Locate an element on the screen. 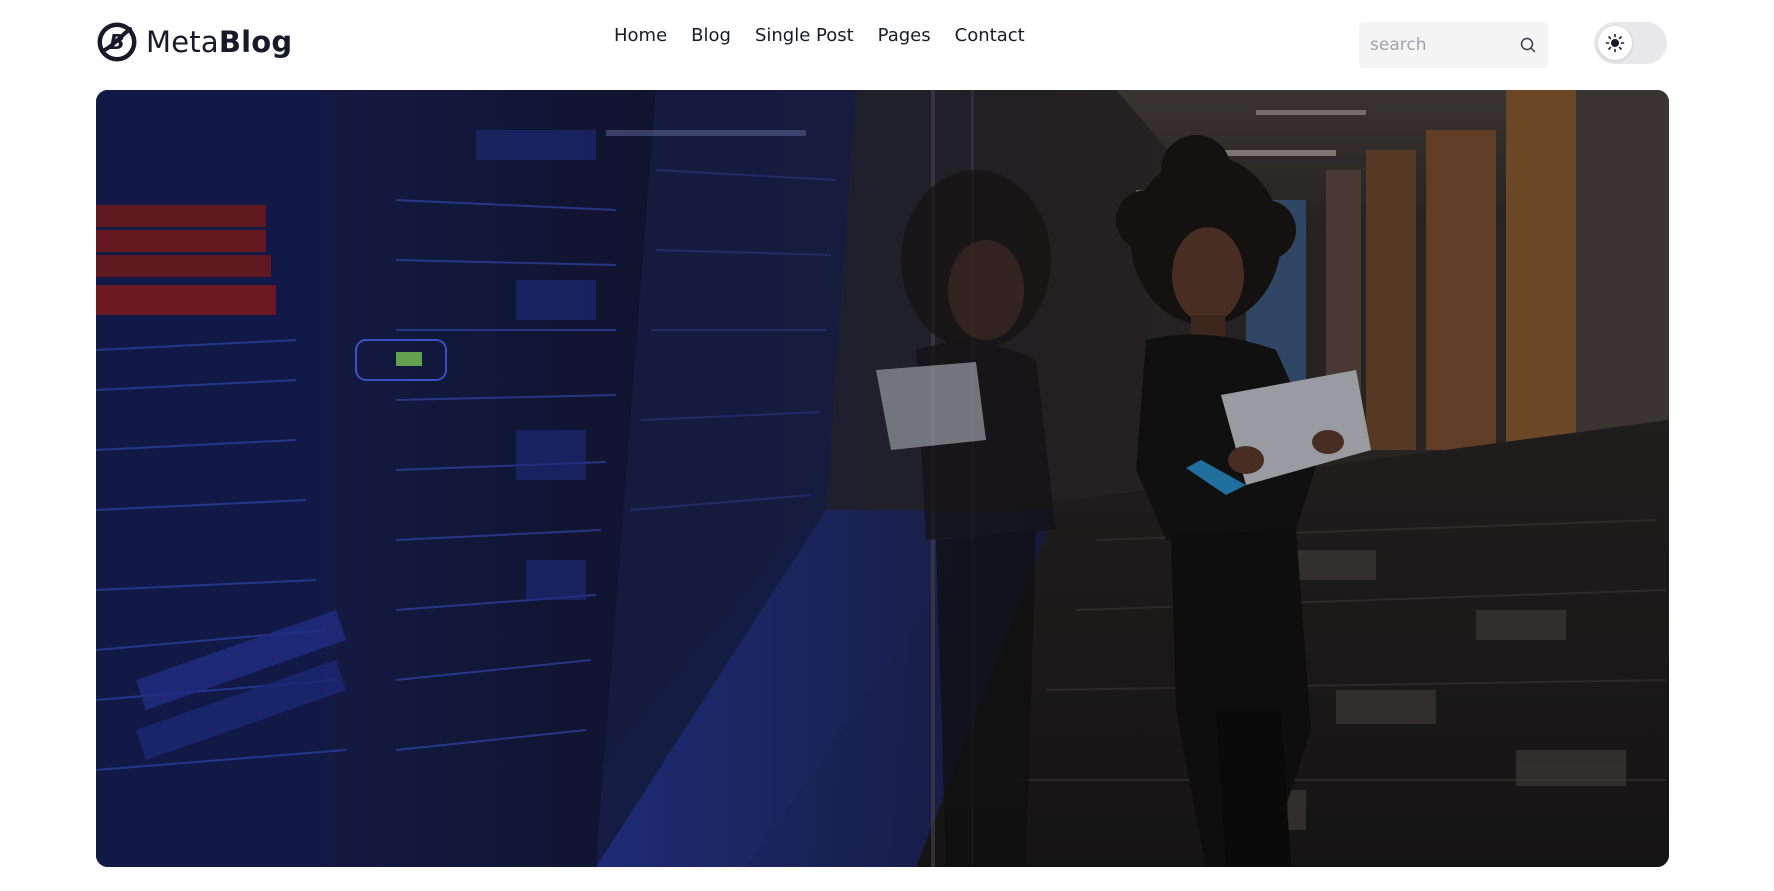 The height and width of the screenshot is (891, 1774). logo-icon: B is located at coordinates (117, 42).